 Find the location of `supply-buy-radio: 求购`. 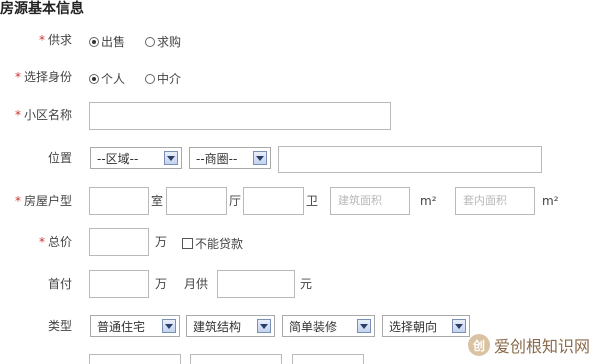

supply-buy-radio: 求购 is located at coordinates (163, 41).